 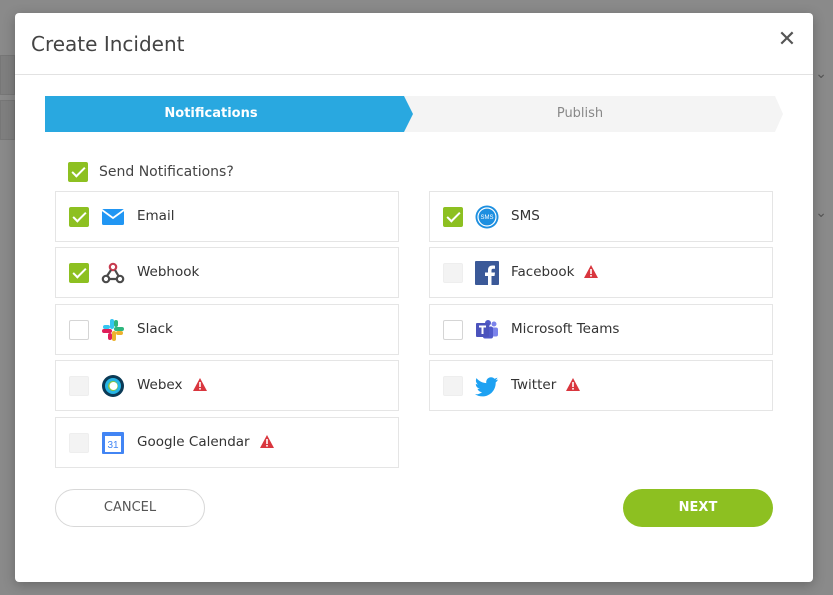 I want to click on webex-checkbox, so click(x=79, y=386).